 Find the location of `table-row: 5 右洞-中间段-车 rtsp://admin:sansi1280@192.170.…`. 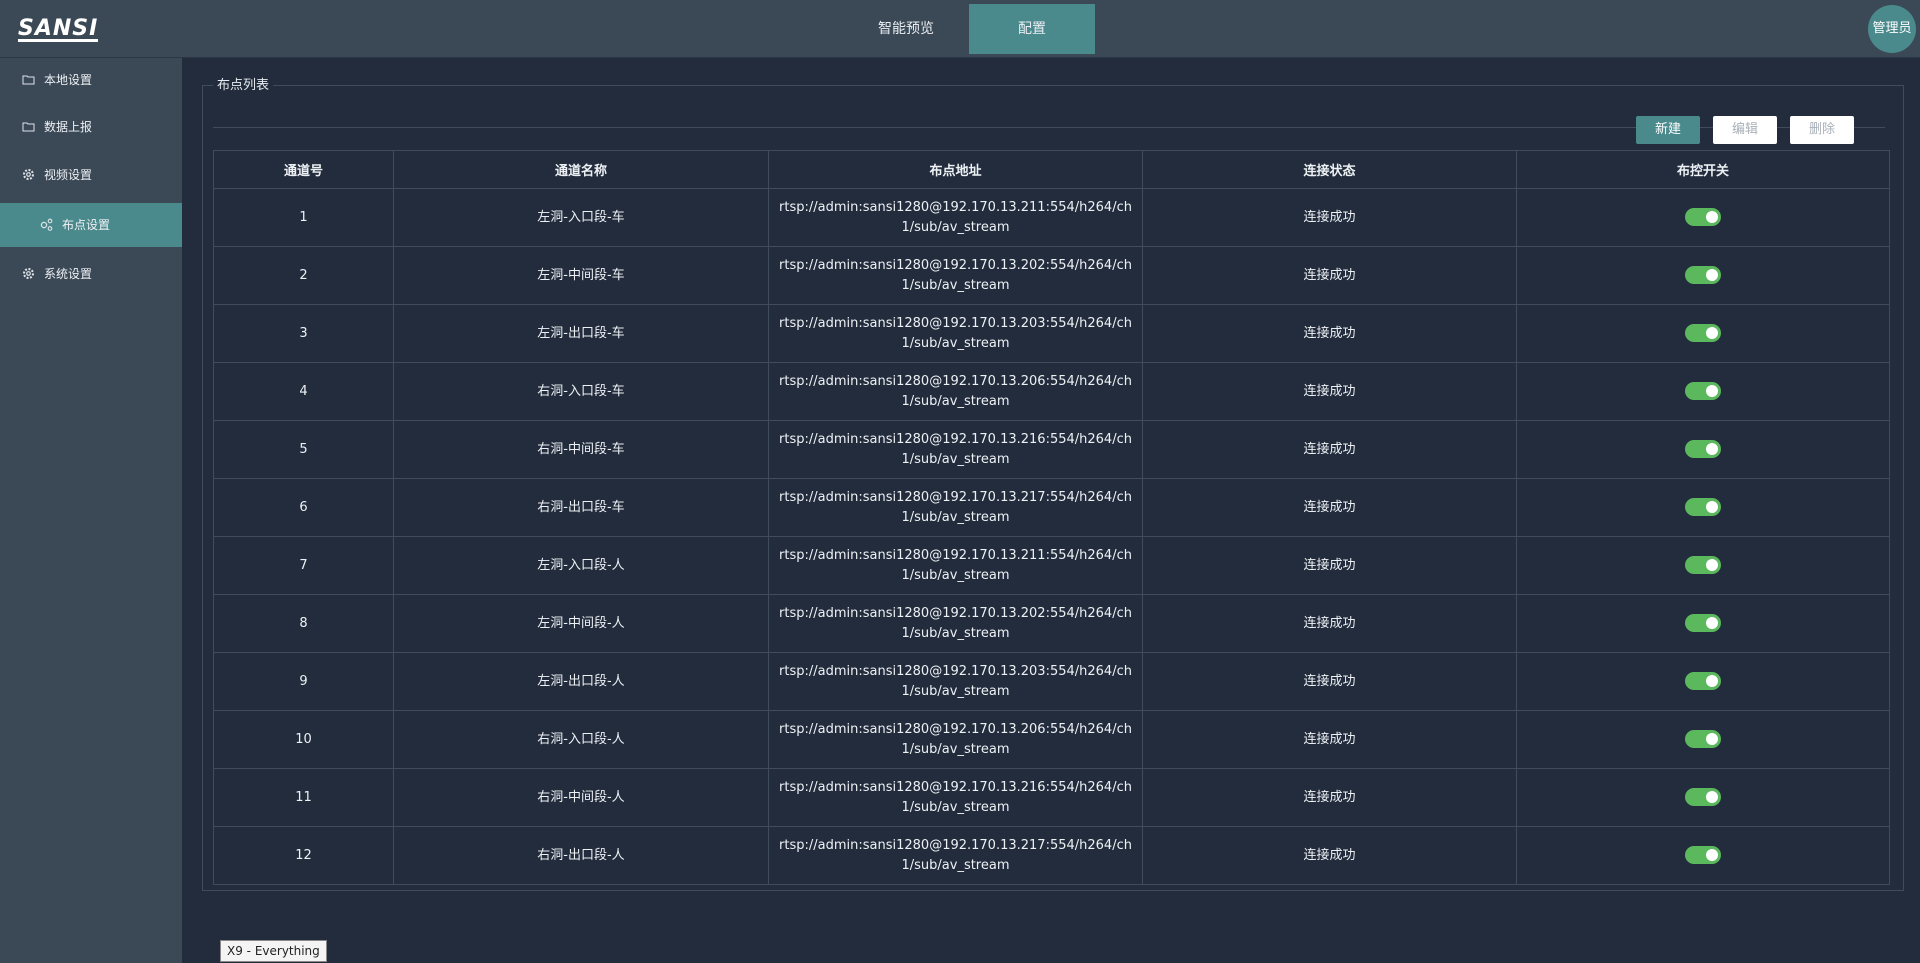

table-row: 5 右洞-中间段-车 rtsp://admin:sansi1280@192.170.… is located at coordinates (1051, 449).